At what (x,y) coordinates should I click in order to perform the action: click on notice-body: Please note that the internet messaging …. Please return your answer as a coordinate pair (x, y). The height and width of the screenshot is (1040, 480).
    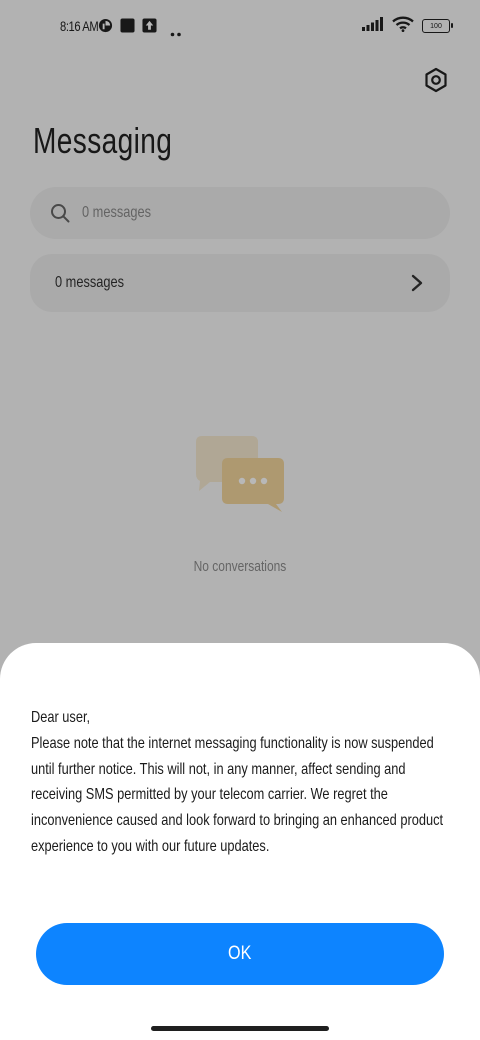
    Looking at the image, I should click on (237, 794).